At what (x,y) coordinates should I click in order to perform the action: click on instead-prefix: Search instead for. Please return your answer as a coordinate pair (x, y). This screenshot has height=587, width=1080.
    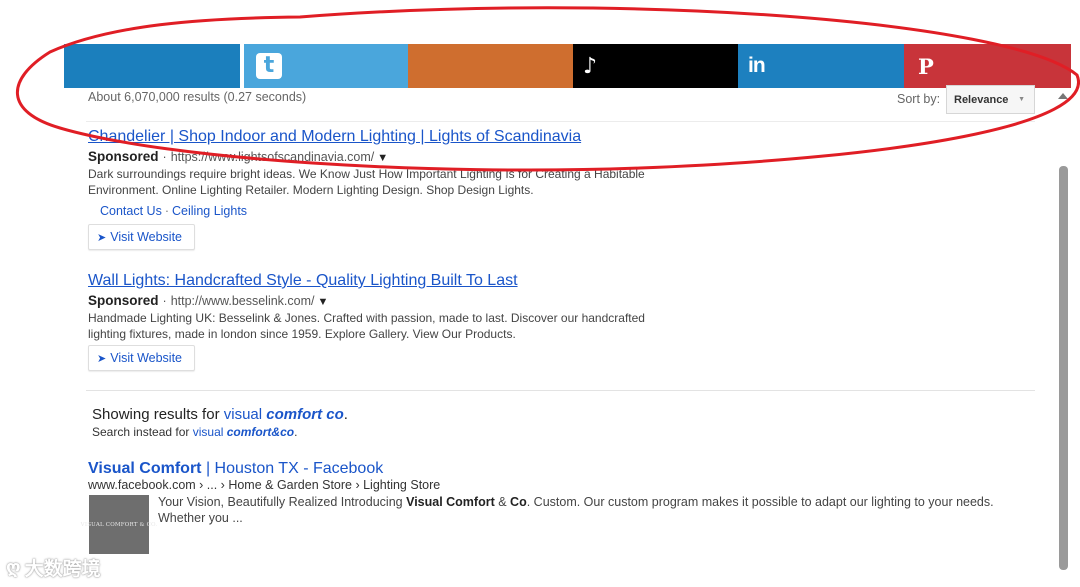
    Looking at the image, I should click on (142, 432).